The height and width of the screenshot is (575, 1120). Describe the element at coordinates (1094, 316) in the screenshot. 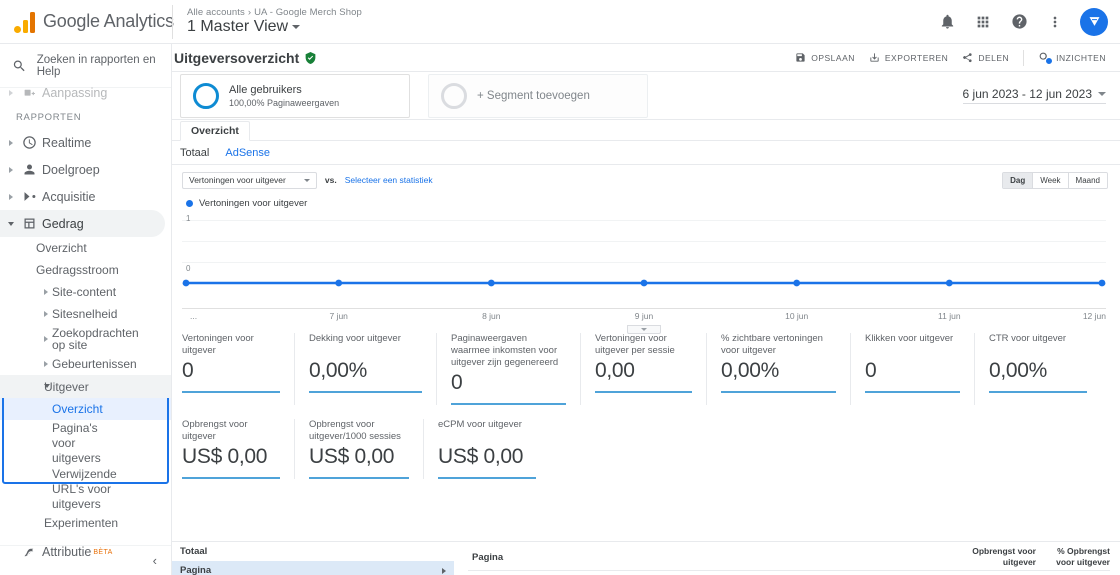

I see `x-axis-tick: 12 jun` at that location.